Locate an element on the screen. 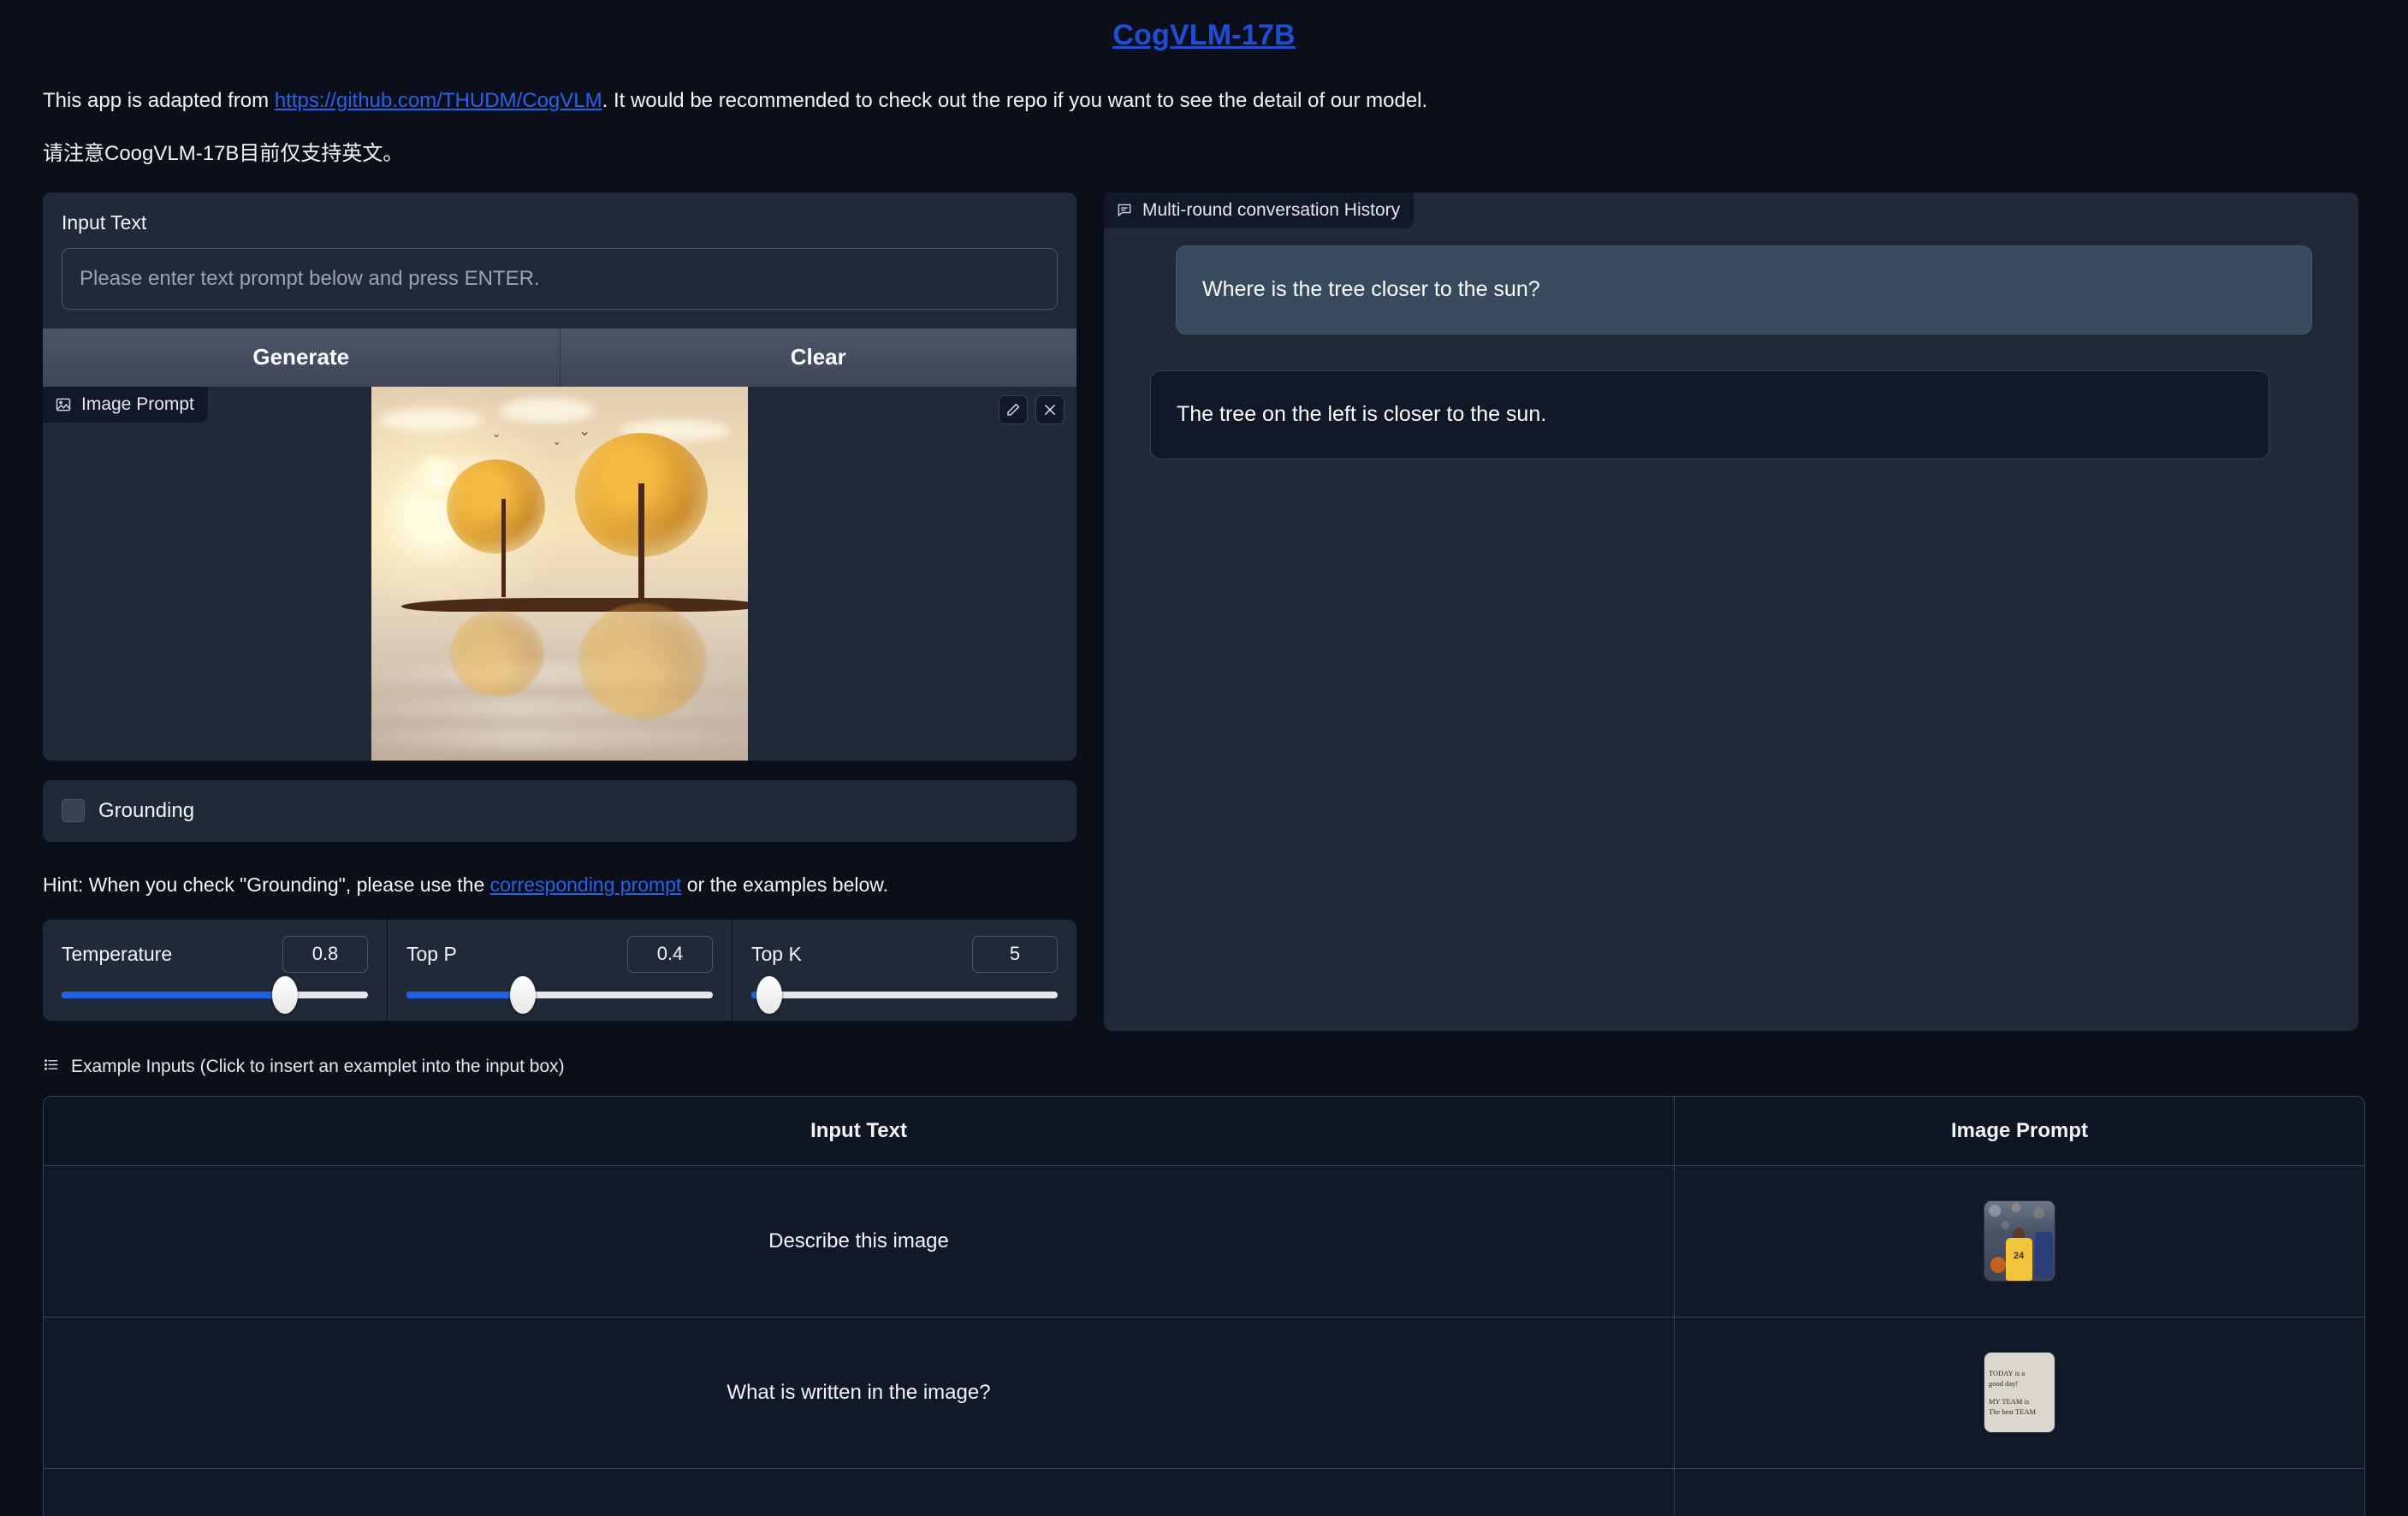 This screenshot has height=1516, width=2408. image-prompt-area: Image Prompt ⌄ ⌄ ⌄ is located at coordinates (559, 573).